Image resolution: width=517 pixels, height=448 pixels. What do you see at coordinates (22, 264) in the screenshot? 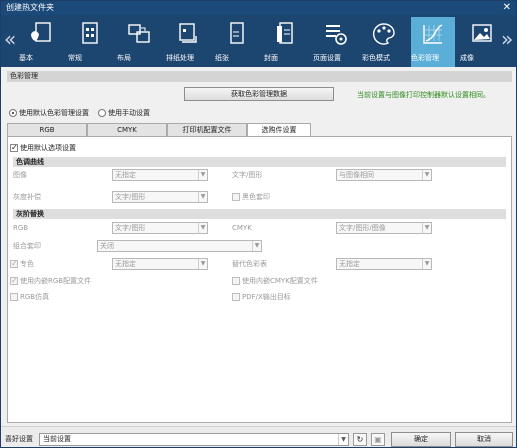
I see `spot-color-checkbox: 专色` at bounding box center [22, 264].